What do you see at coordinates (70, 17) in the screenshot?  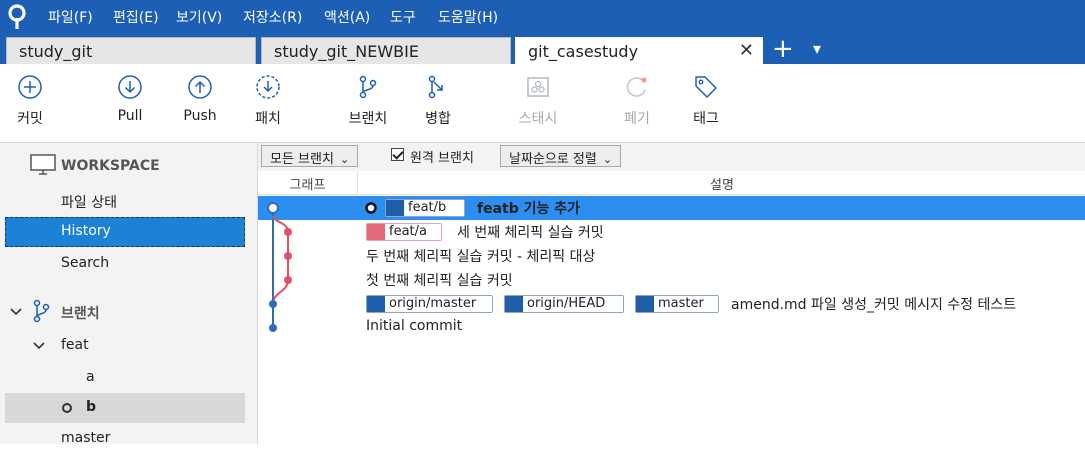 I see `menu-file: 파일(F)` at bounding box center [70, 17].